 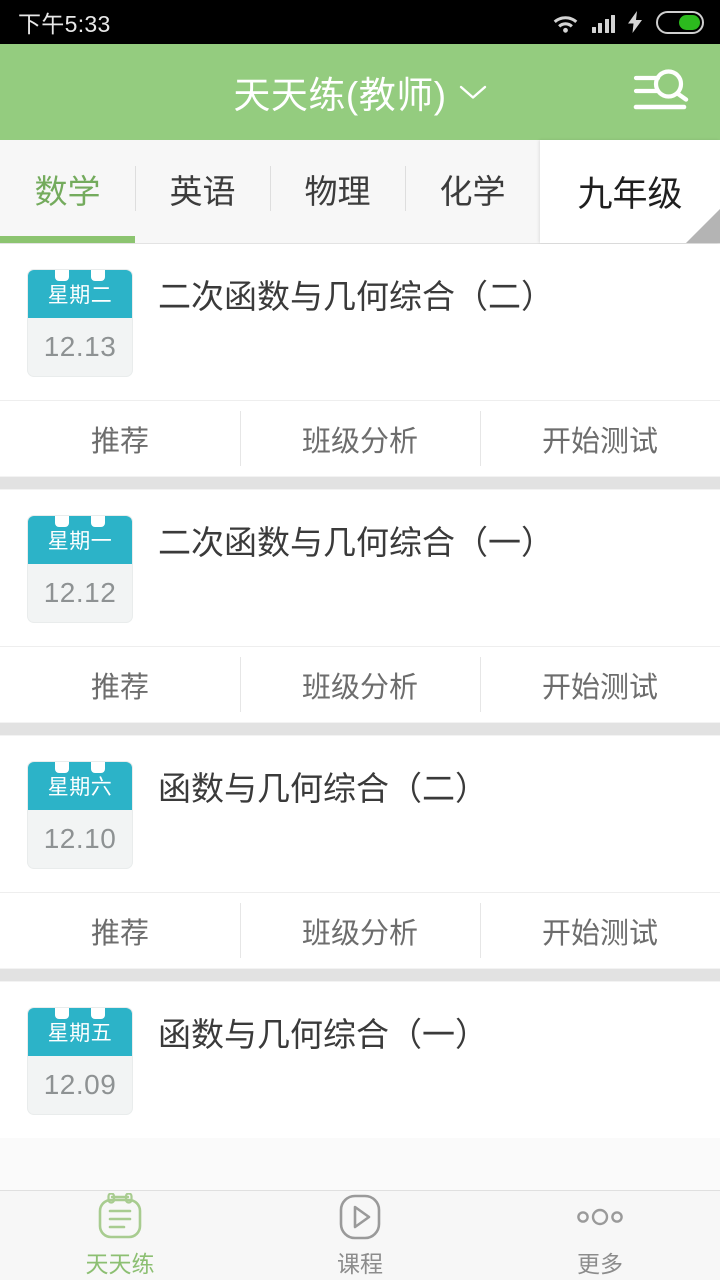 I want to click on lesson-summary: 星期一 12.12 二次函数与几何综合（一）, so click(x=360, y=568).